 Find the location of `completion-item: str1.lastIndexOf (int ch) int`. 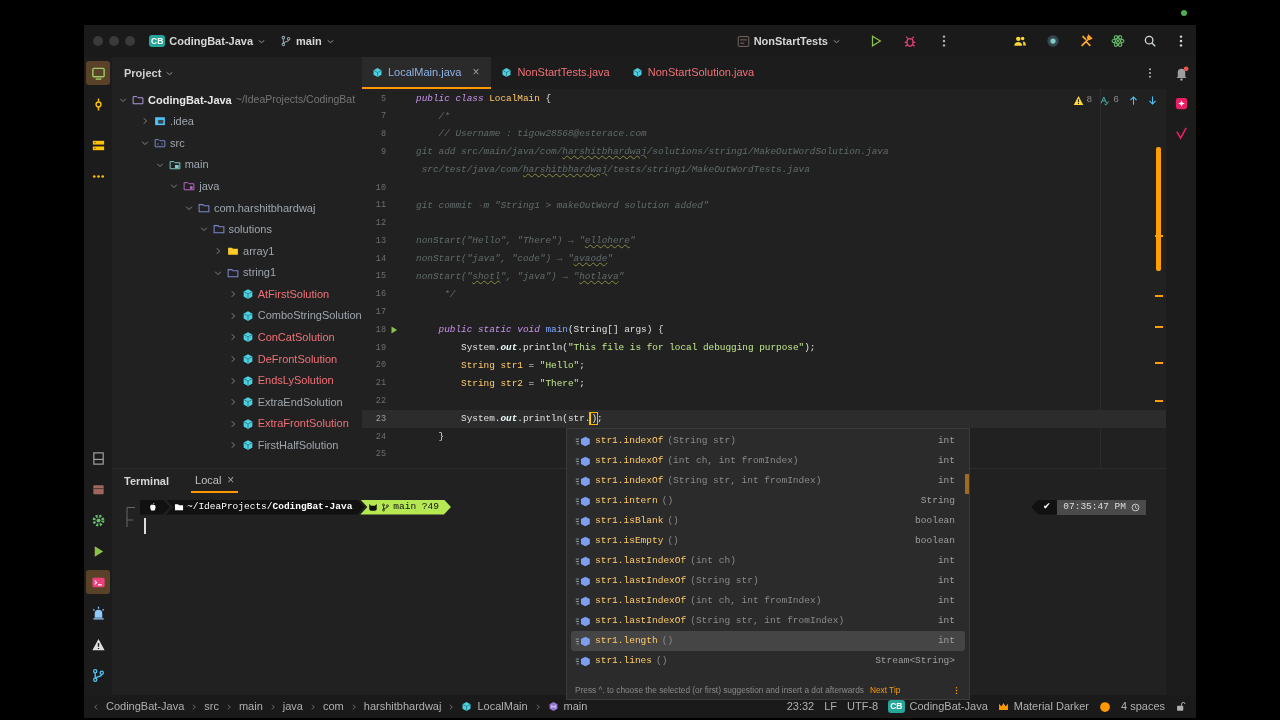

completion-item: str1.lastIndexOf (int ch) int is located at coordinates (768, 561).